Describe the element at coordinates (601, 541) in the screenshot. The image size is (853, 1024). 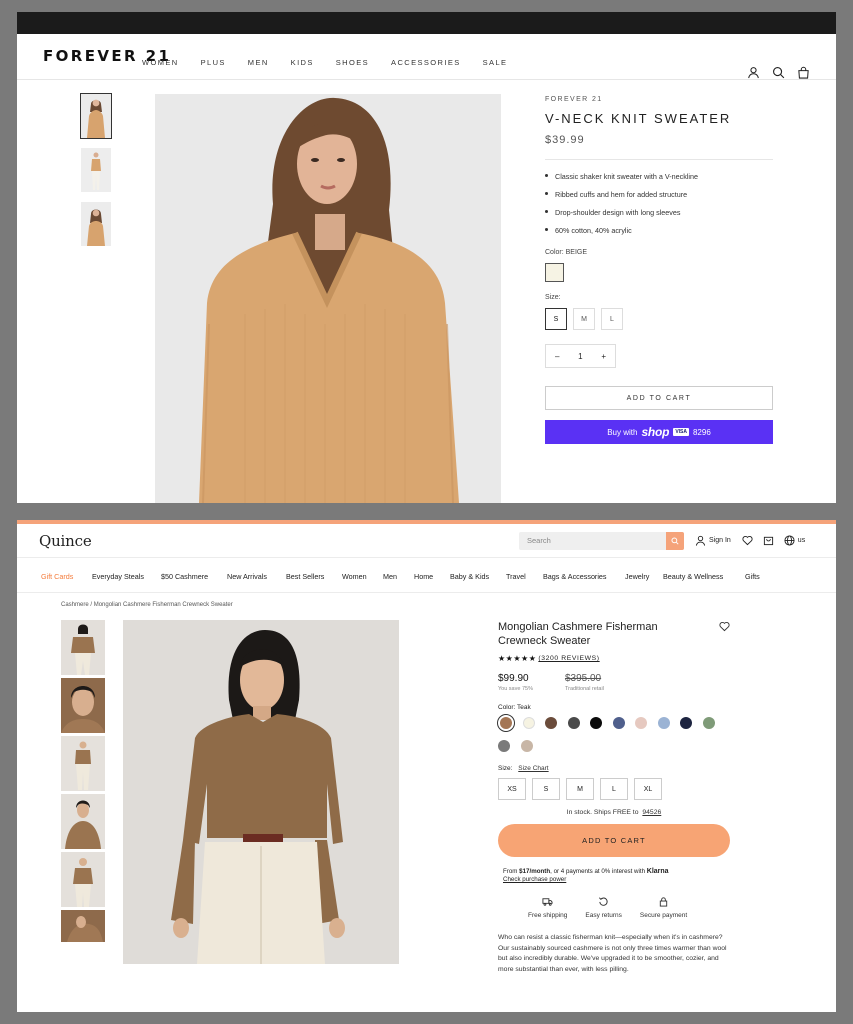
I see `search-bar: Search` at that location.